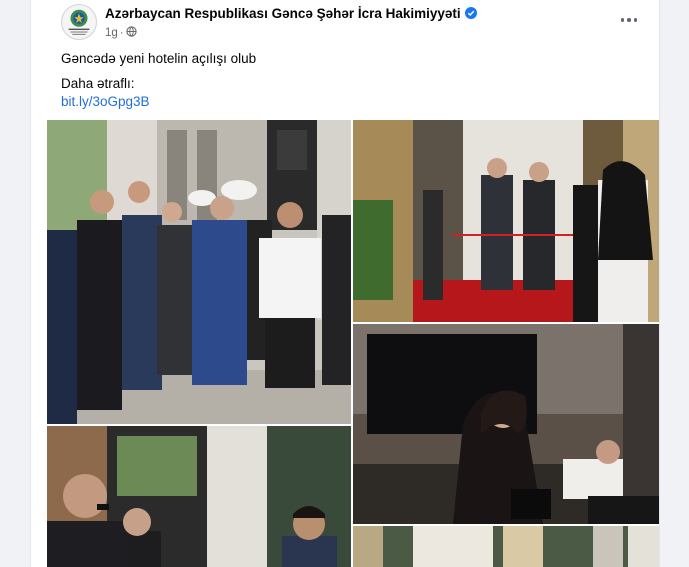 This screenshot has width=689, height=567. I want to click on post-link: bit.ly/3oGpg3B, so click(105, 101).